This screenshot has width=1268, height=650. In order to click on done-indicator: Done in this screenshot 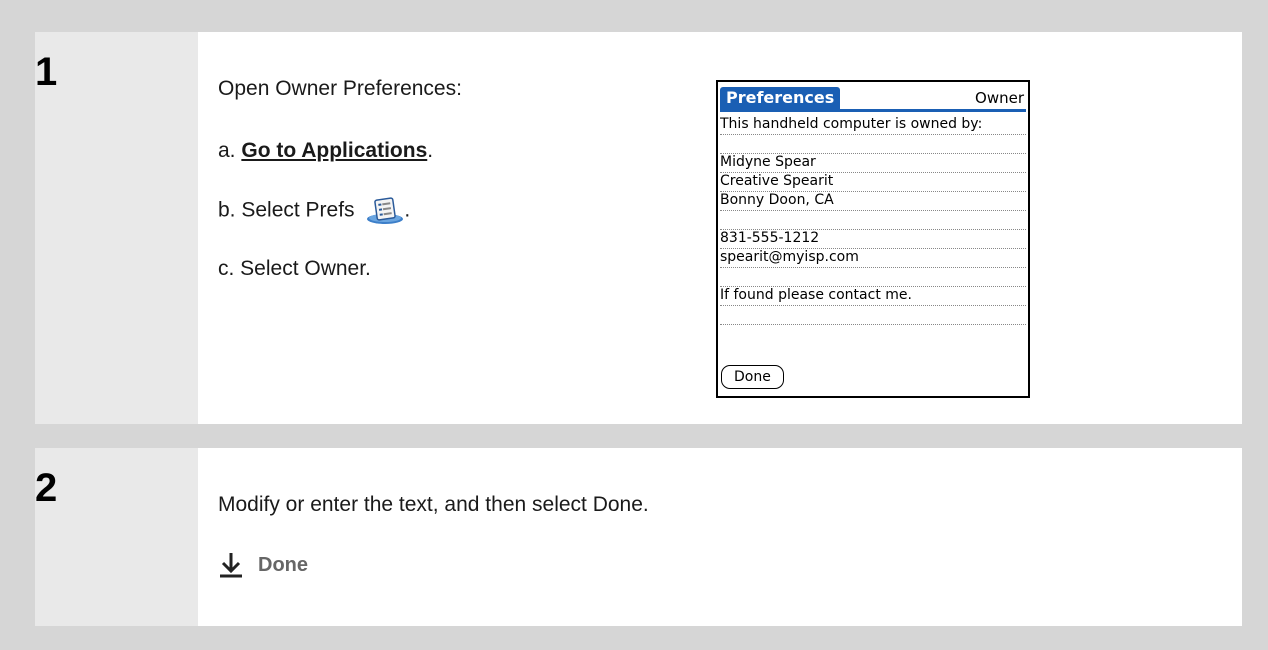, I will do `click(263, 565)`.